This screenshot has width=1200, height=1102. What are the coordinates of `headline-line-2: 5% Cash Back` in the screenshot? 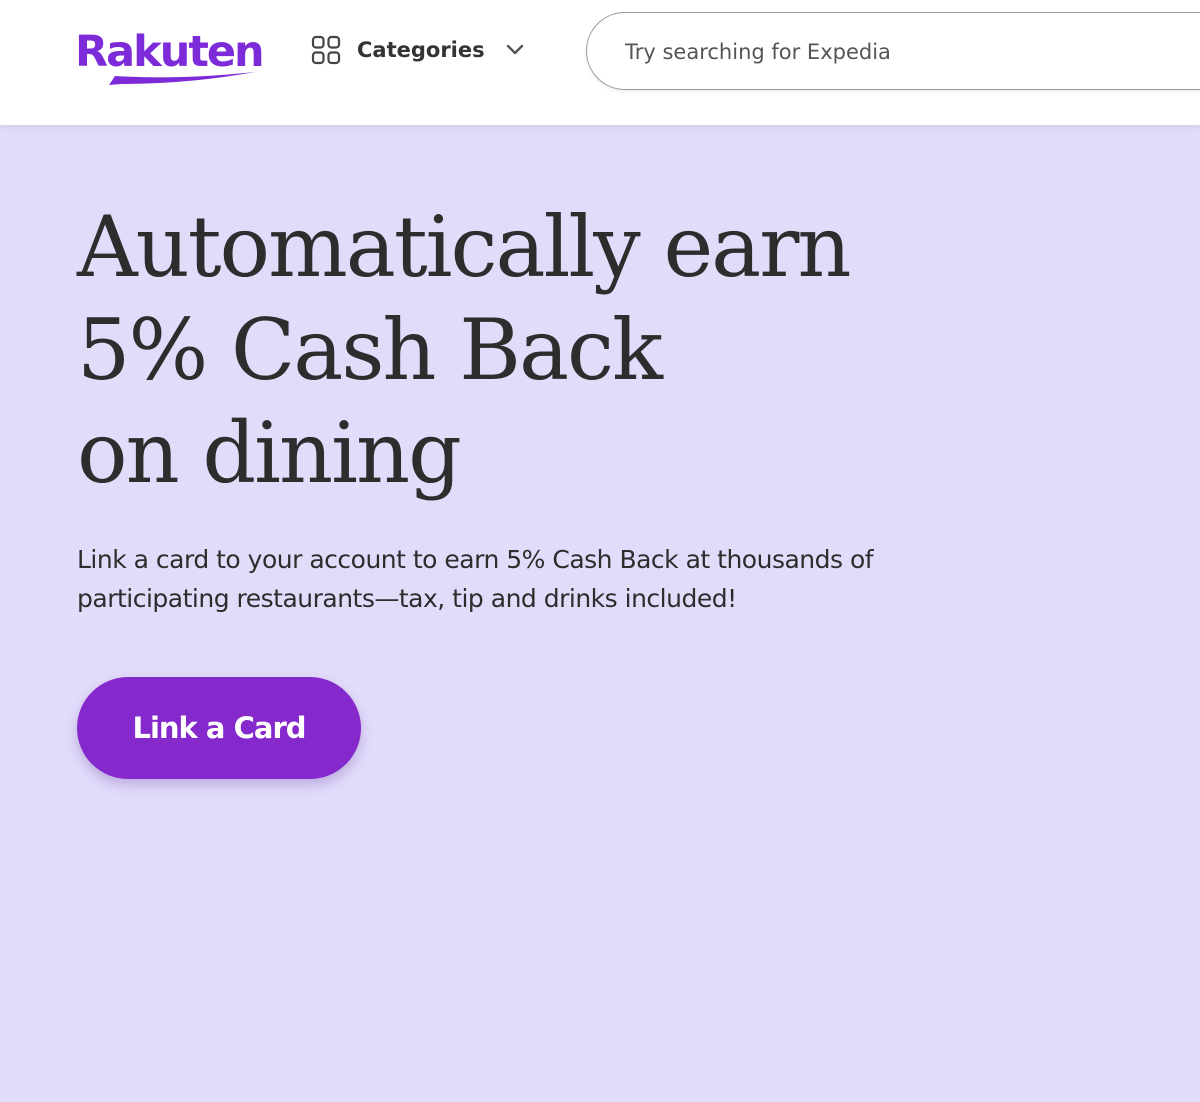 It's located at (370, 350).